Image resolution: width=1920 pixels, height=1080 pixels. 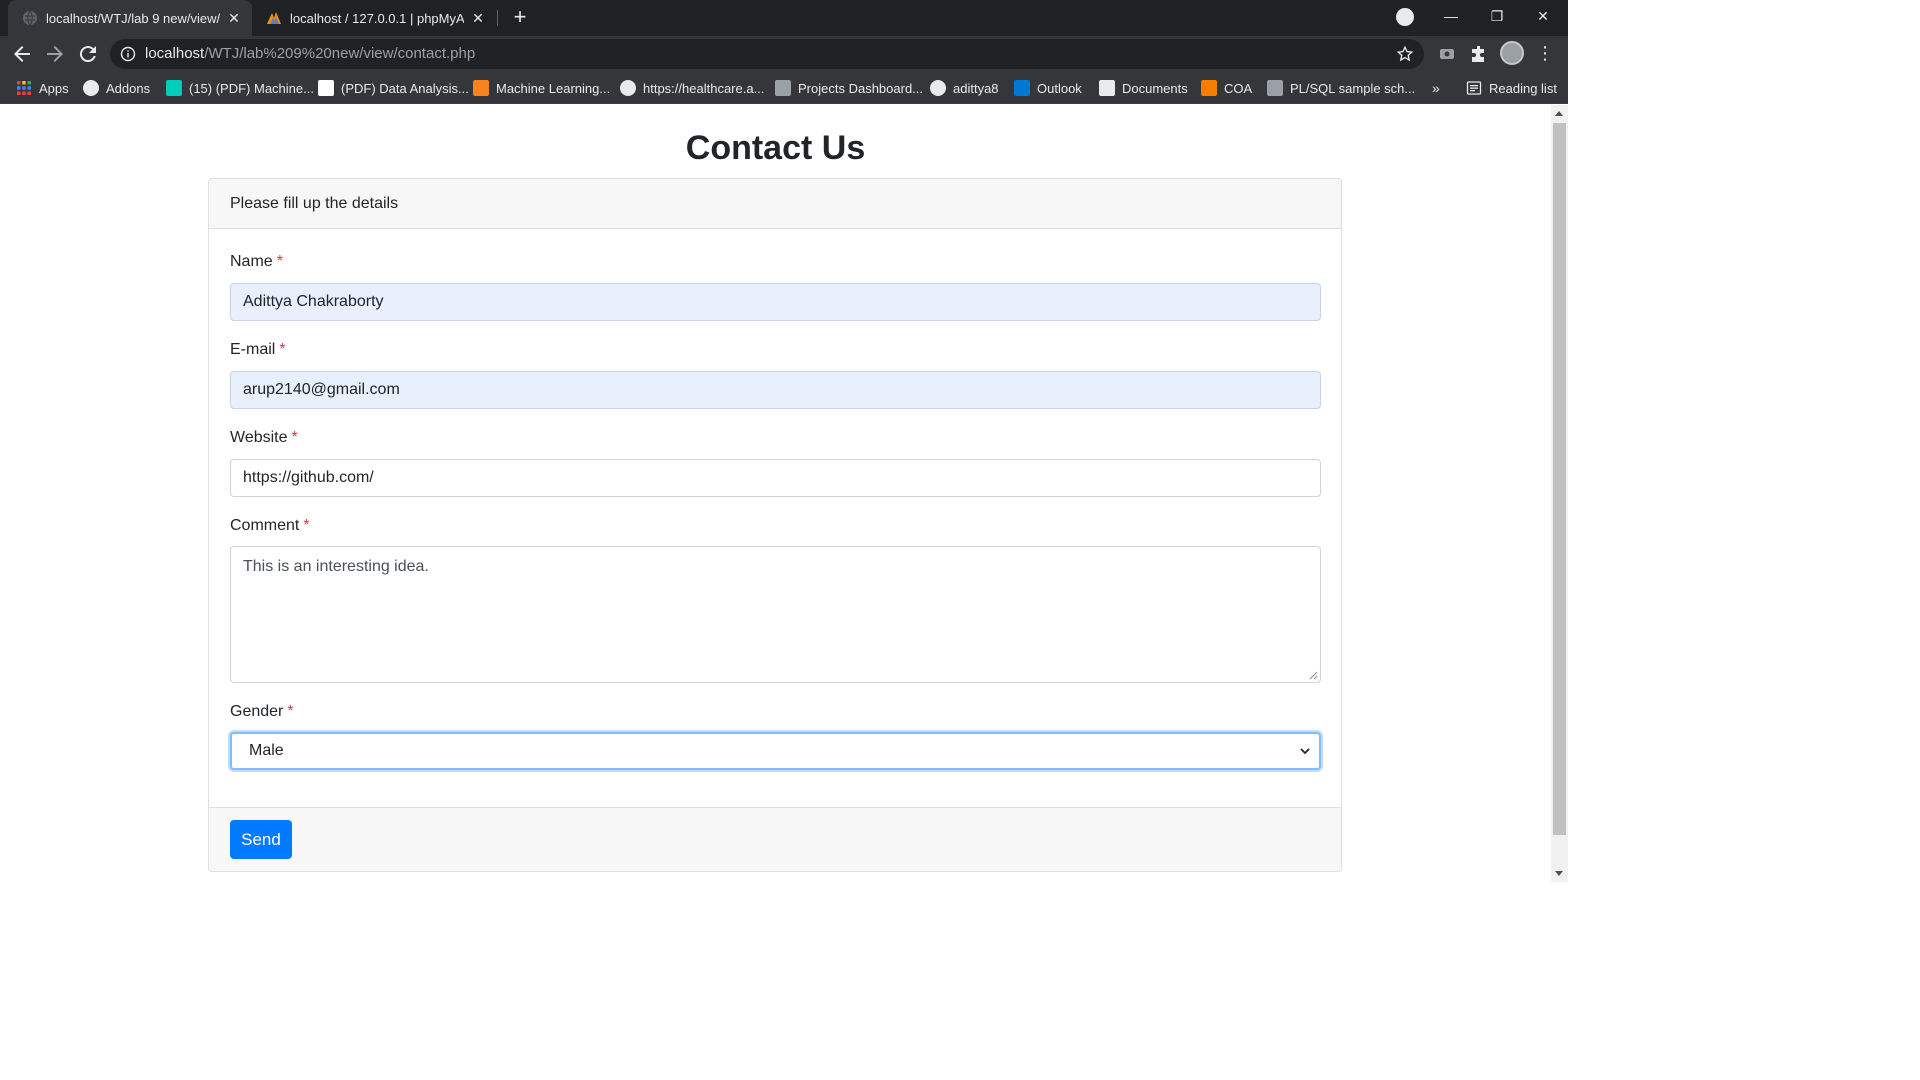 What do you see at coordinates (251, 261) in the screenshot?
I see `name-label-text: Name` at bounding box center [251, 261].